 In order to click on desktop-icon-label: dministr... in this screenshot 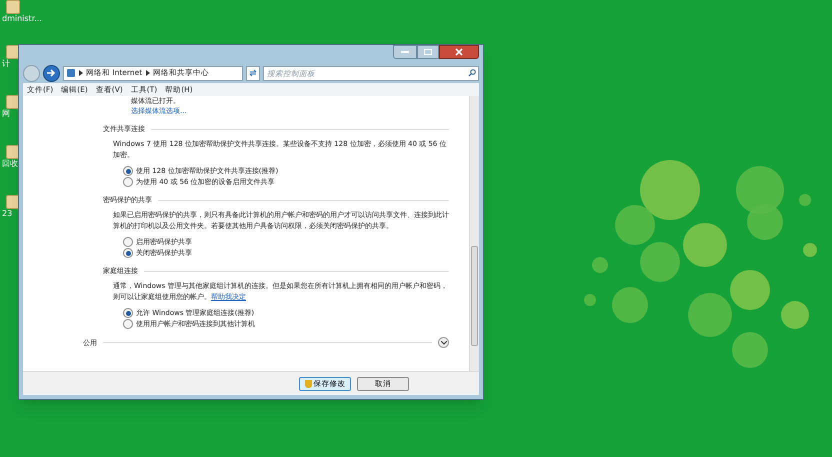, I will do `click(22, 19)`.